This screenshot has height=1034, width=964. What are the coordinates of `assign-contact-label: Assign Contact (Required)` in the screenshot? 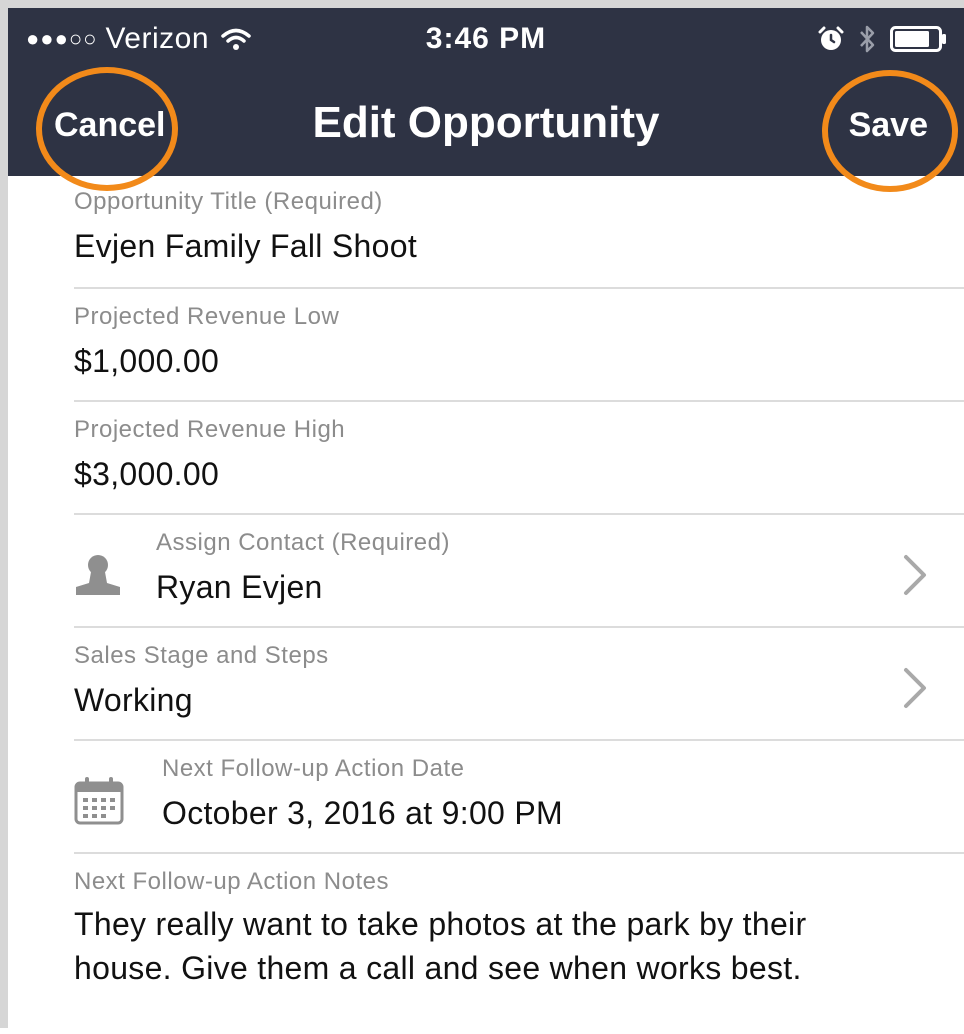 It's located at (303, 542).